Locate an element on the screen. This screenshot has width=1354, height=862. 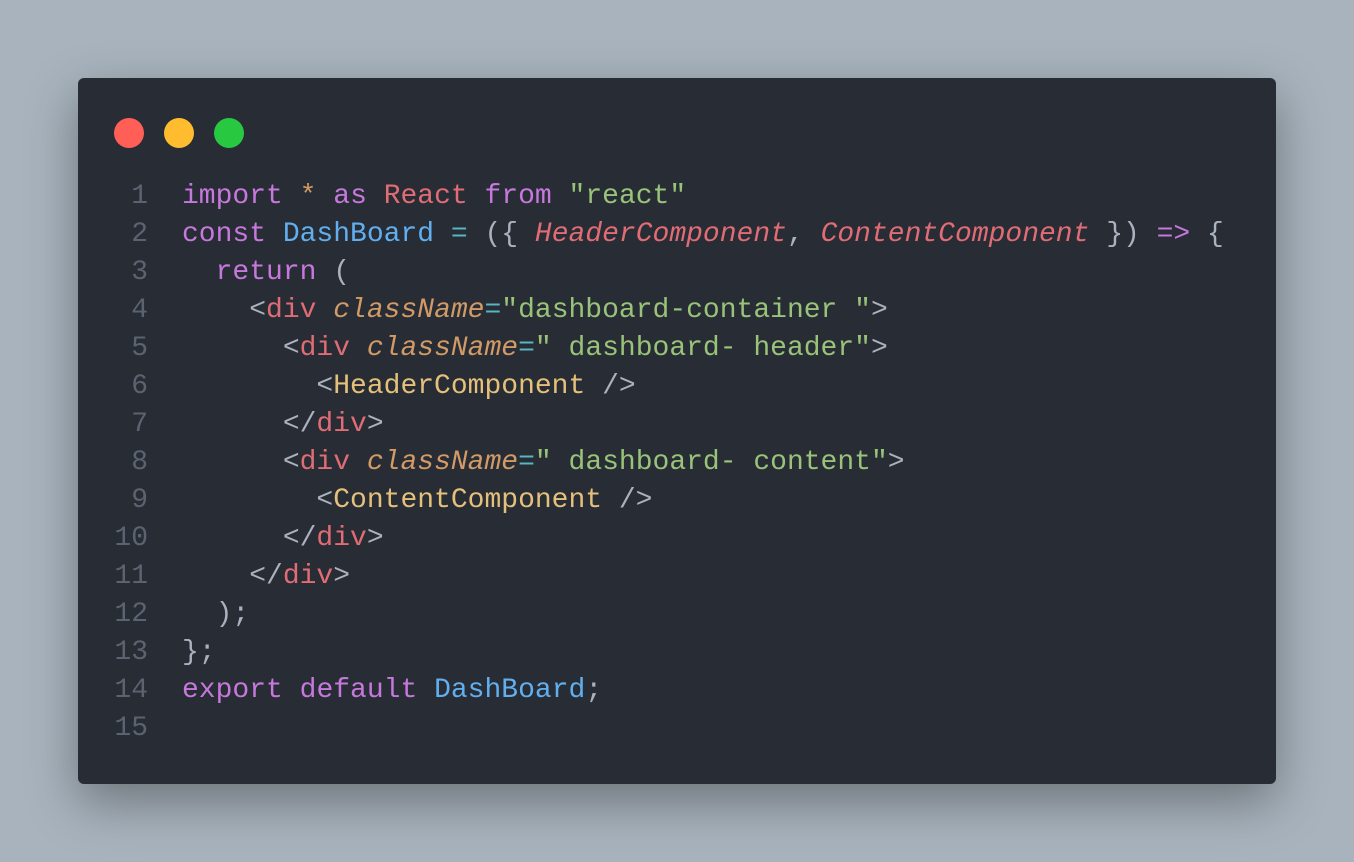
code-line: 13}; is located at coordinates (668, 653).